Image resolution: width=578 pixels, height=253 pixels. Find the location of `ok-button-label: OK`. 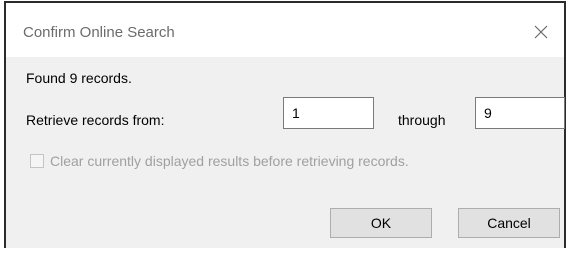

ok-button-label: OK is located at coordinates (381, 223).